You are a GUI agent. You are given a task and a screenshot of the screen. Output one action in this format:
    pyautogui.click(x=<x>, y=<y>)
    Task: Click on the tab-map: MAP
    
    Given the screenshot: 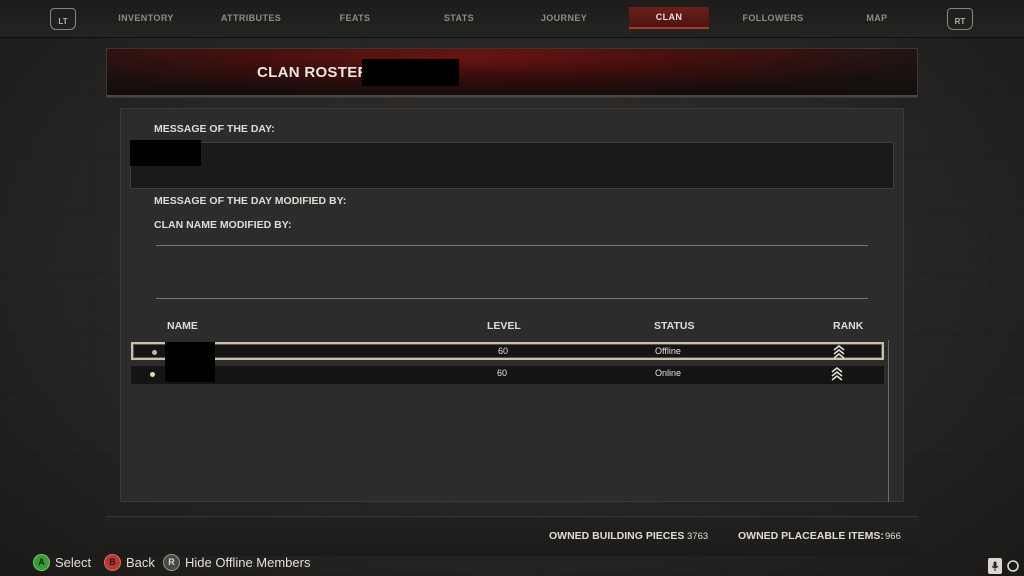 What is the action you would take?
    pyautogui.click(x=877, y=18)
    